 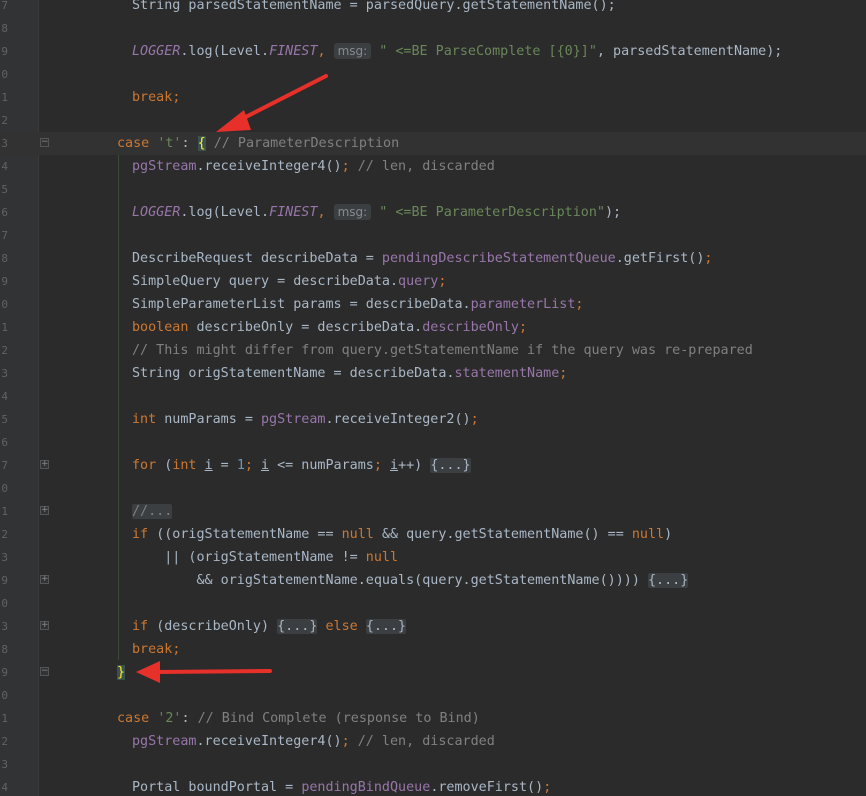 What do you see at coordinates (433, 143) in the screenshot?
I see `code-line: 3 − case 't': { // ParameterDescription` at bounding box center [433, 143].